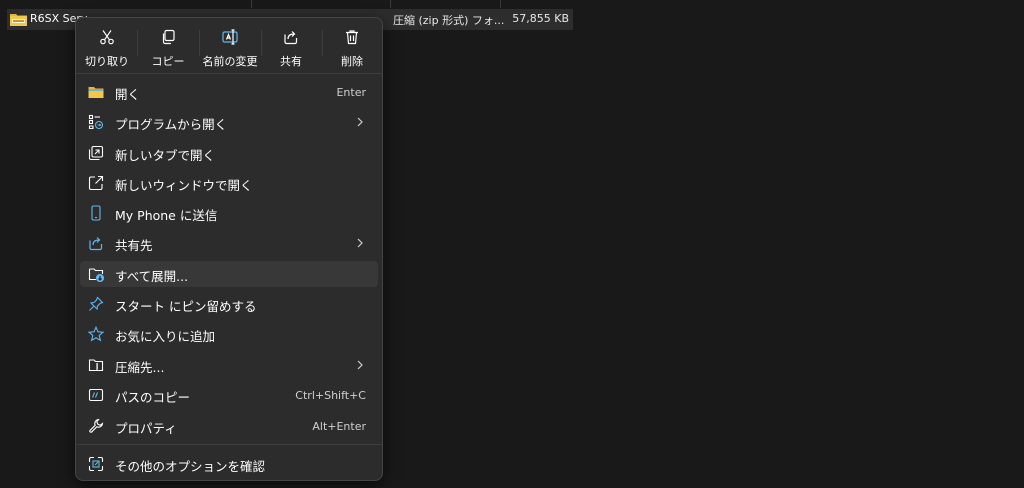  What do you see at coordinates (229, 395) in the screenshot?
I see `menu-item-copy-path: パスのコピー Ctrl+Shift+C` at bounding box center [229, 395].